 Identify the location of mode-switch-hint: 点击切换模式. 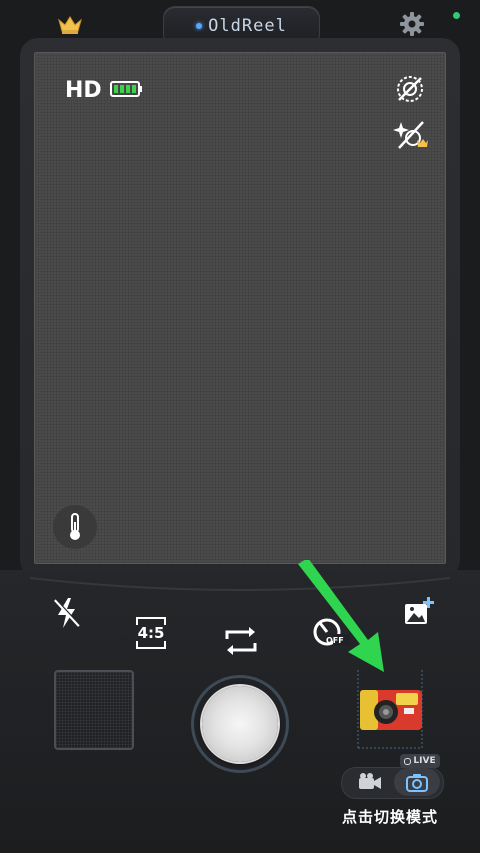
(390, 817).